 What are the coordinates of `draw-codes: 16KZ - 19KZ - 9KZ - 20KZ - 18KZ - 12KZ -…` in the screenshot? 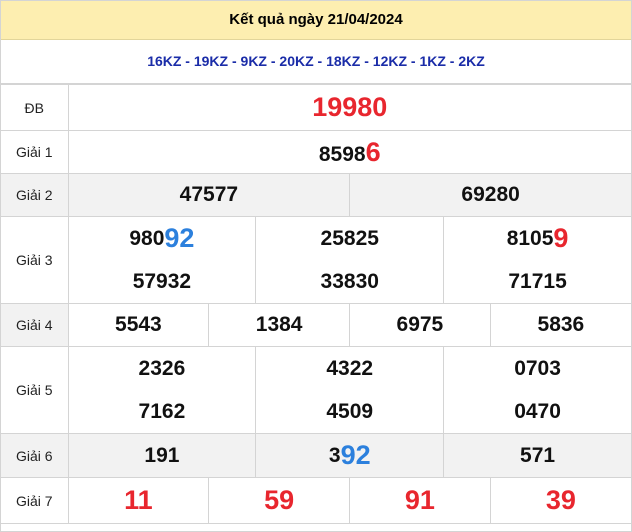 It's located at (316, 62).